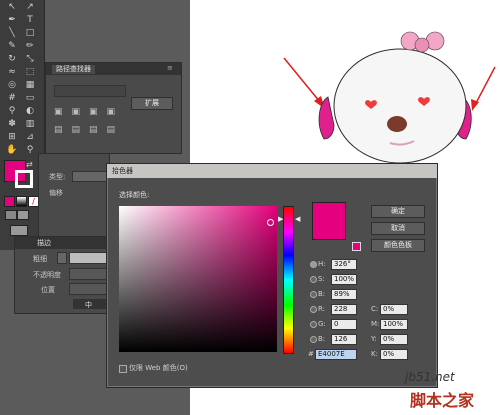  What do you see at coordinates (322, 309) in the screenshot?
I see `r-label: R:` at bounding box center [322, 309].